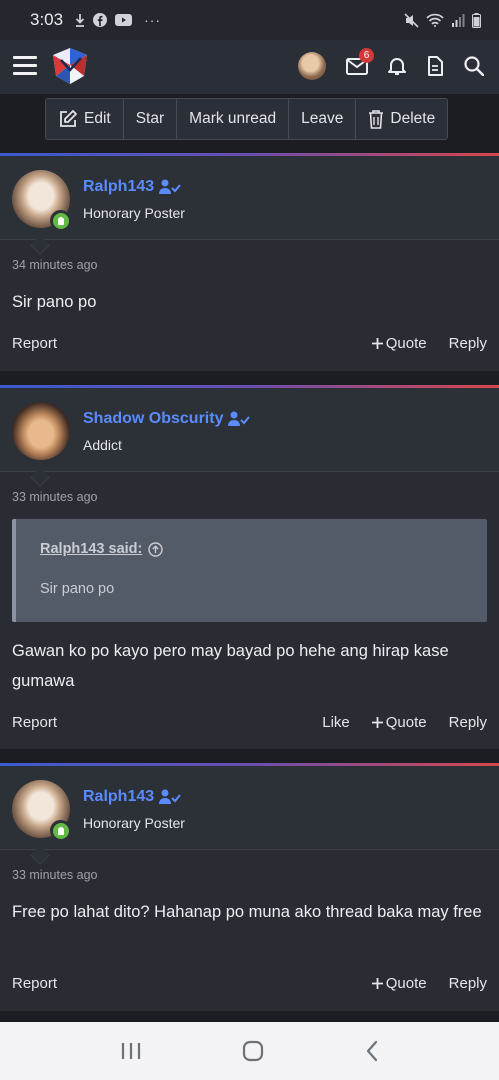  Describe the element at coordinates (54, 265) in the screenshot. I see `post-timestamp: 34 minutes ago` at that location.